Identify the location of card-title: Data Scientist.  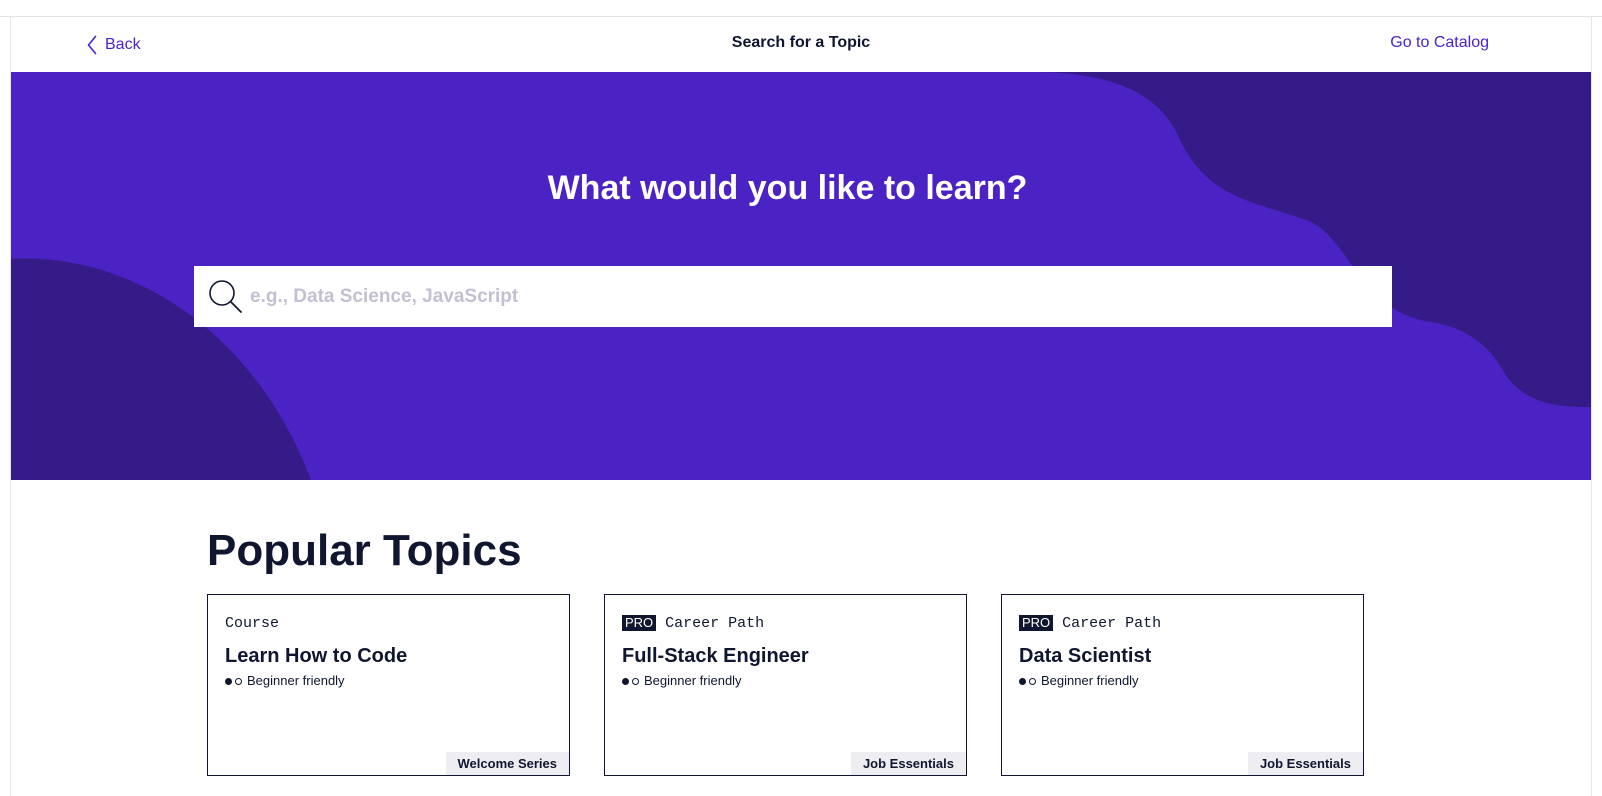
(1085, 656).